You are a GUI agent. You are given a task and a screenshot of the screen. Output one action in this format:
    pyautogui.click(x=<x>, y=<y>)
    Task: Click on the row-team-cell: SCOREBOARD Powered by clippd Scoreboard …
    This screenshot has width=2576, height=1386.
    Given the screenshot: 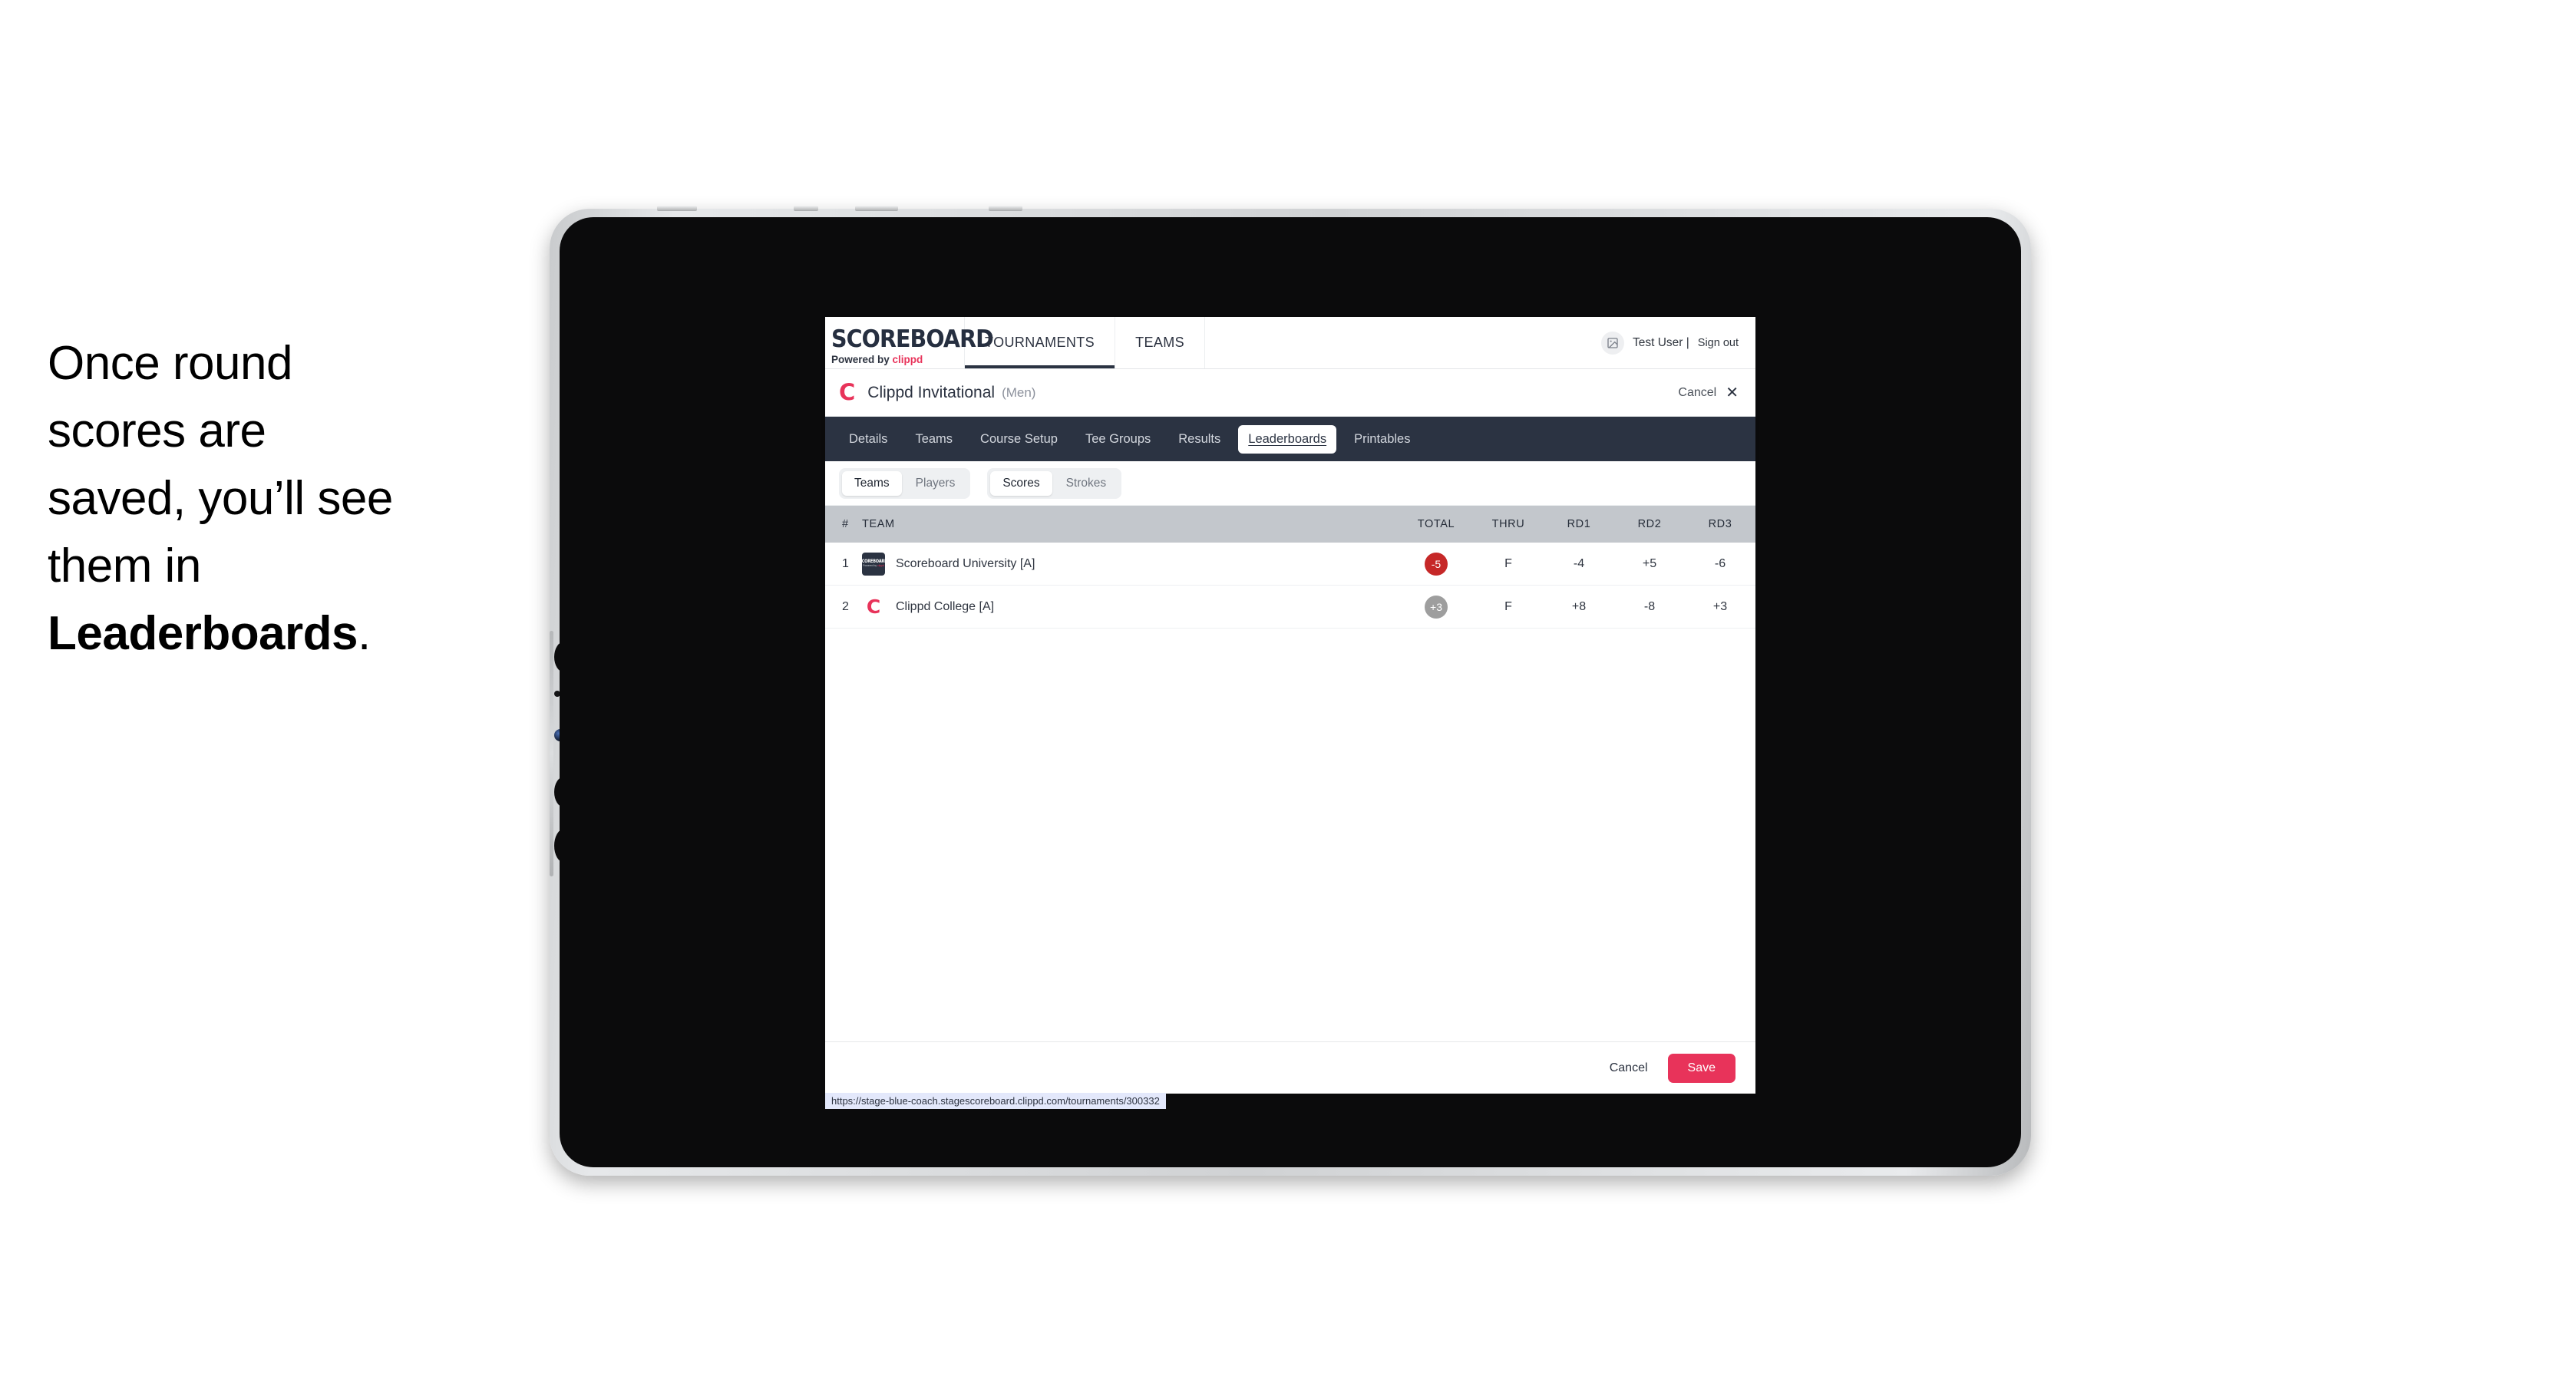 What is the action you would take?
    pyautogui.click(x=1130, y=564)
    